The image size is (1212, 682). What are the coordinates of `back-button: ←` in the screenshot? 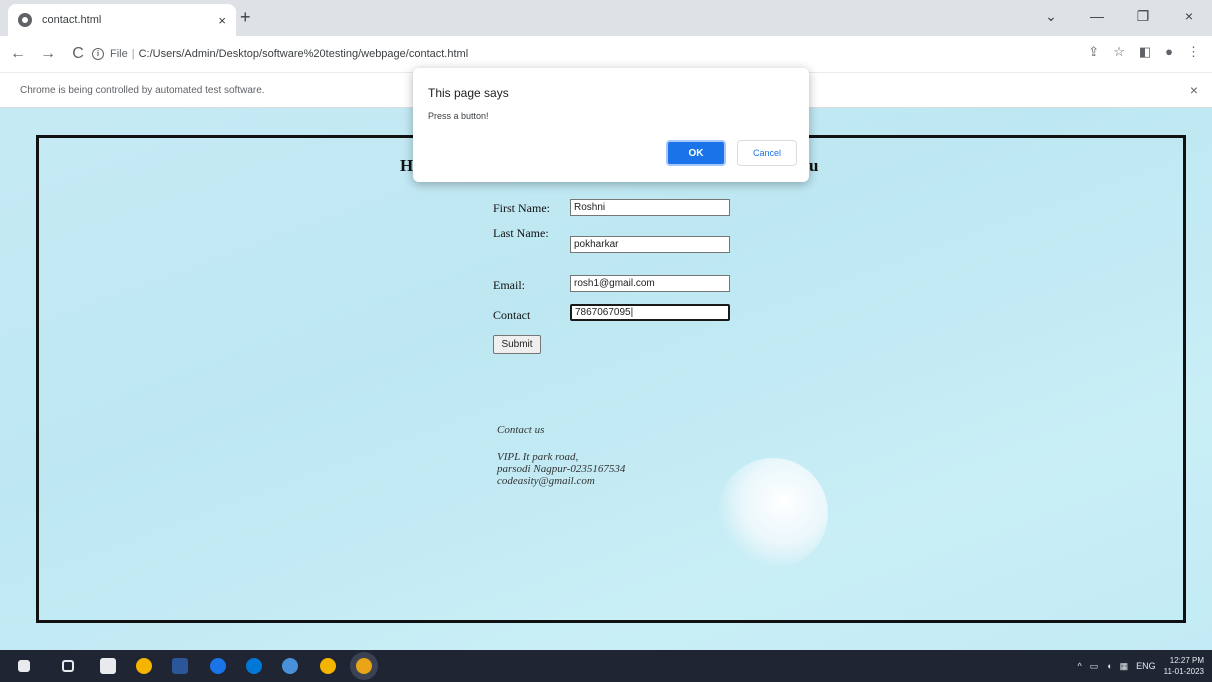 It's located at (18, 54).